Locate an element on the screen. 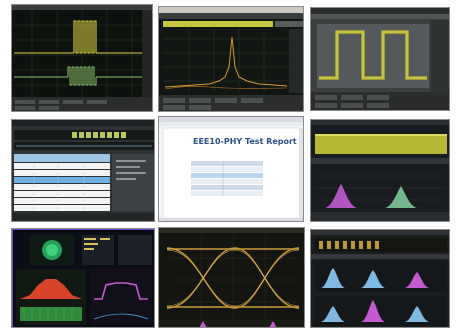  eye-diagram-screen is located at coordinates (231, 277).